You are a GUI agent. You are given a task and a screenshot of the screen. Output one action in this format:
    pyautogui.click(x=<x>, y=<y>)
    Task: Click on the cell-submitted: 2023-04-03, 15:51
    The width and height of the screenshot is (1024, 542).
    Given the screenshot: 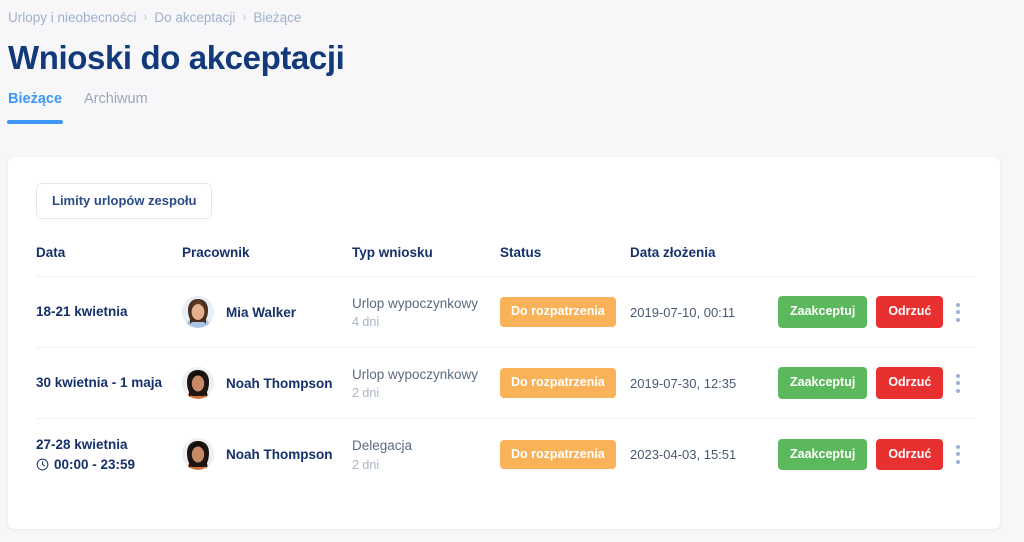 What is the action you would take?
    pyautogui.click(x=704, y=454)
    